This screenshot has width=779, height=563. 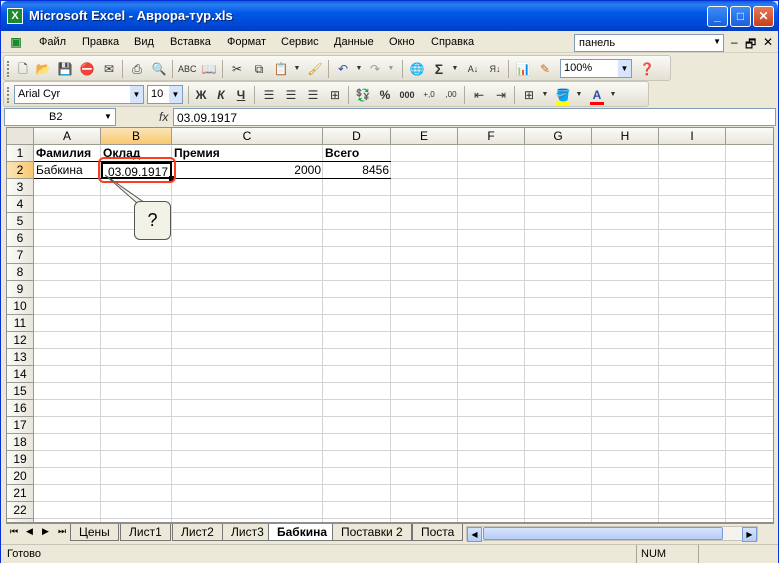 I want to click on doc-restore-button: 🗗, so click(x=750, y=45).